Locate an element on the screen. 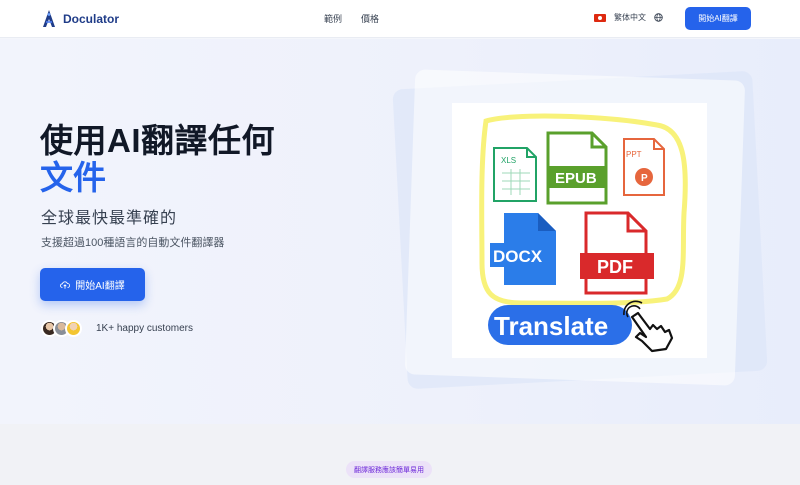 The image size is (800, 485). epub-file-icon: EPUB is located at coordinates (577, 168).